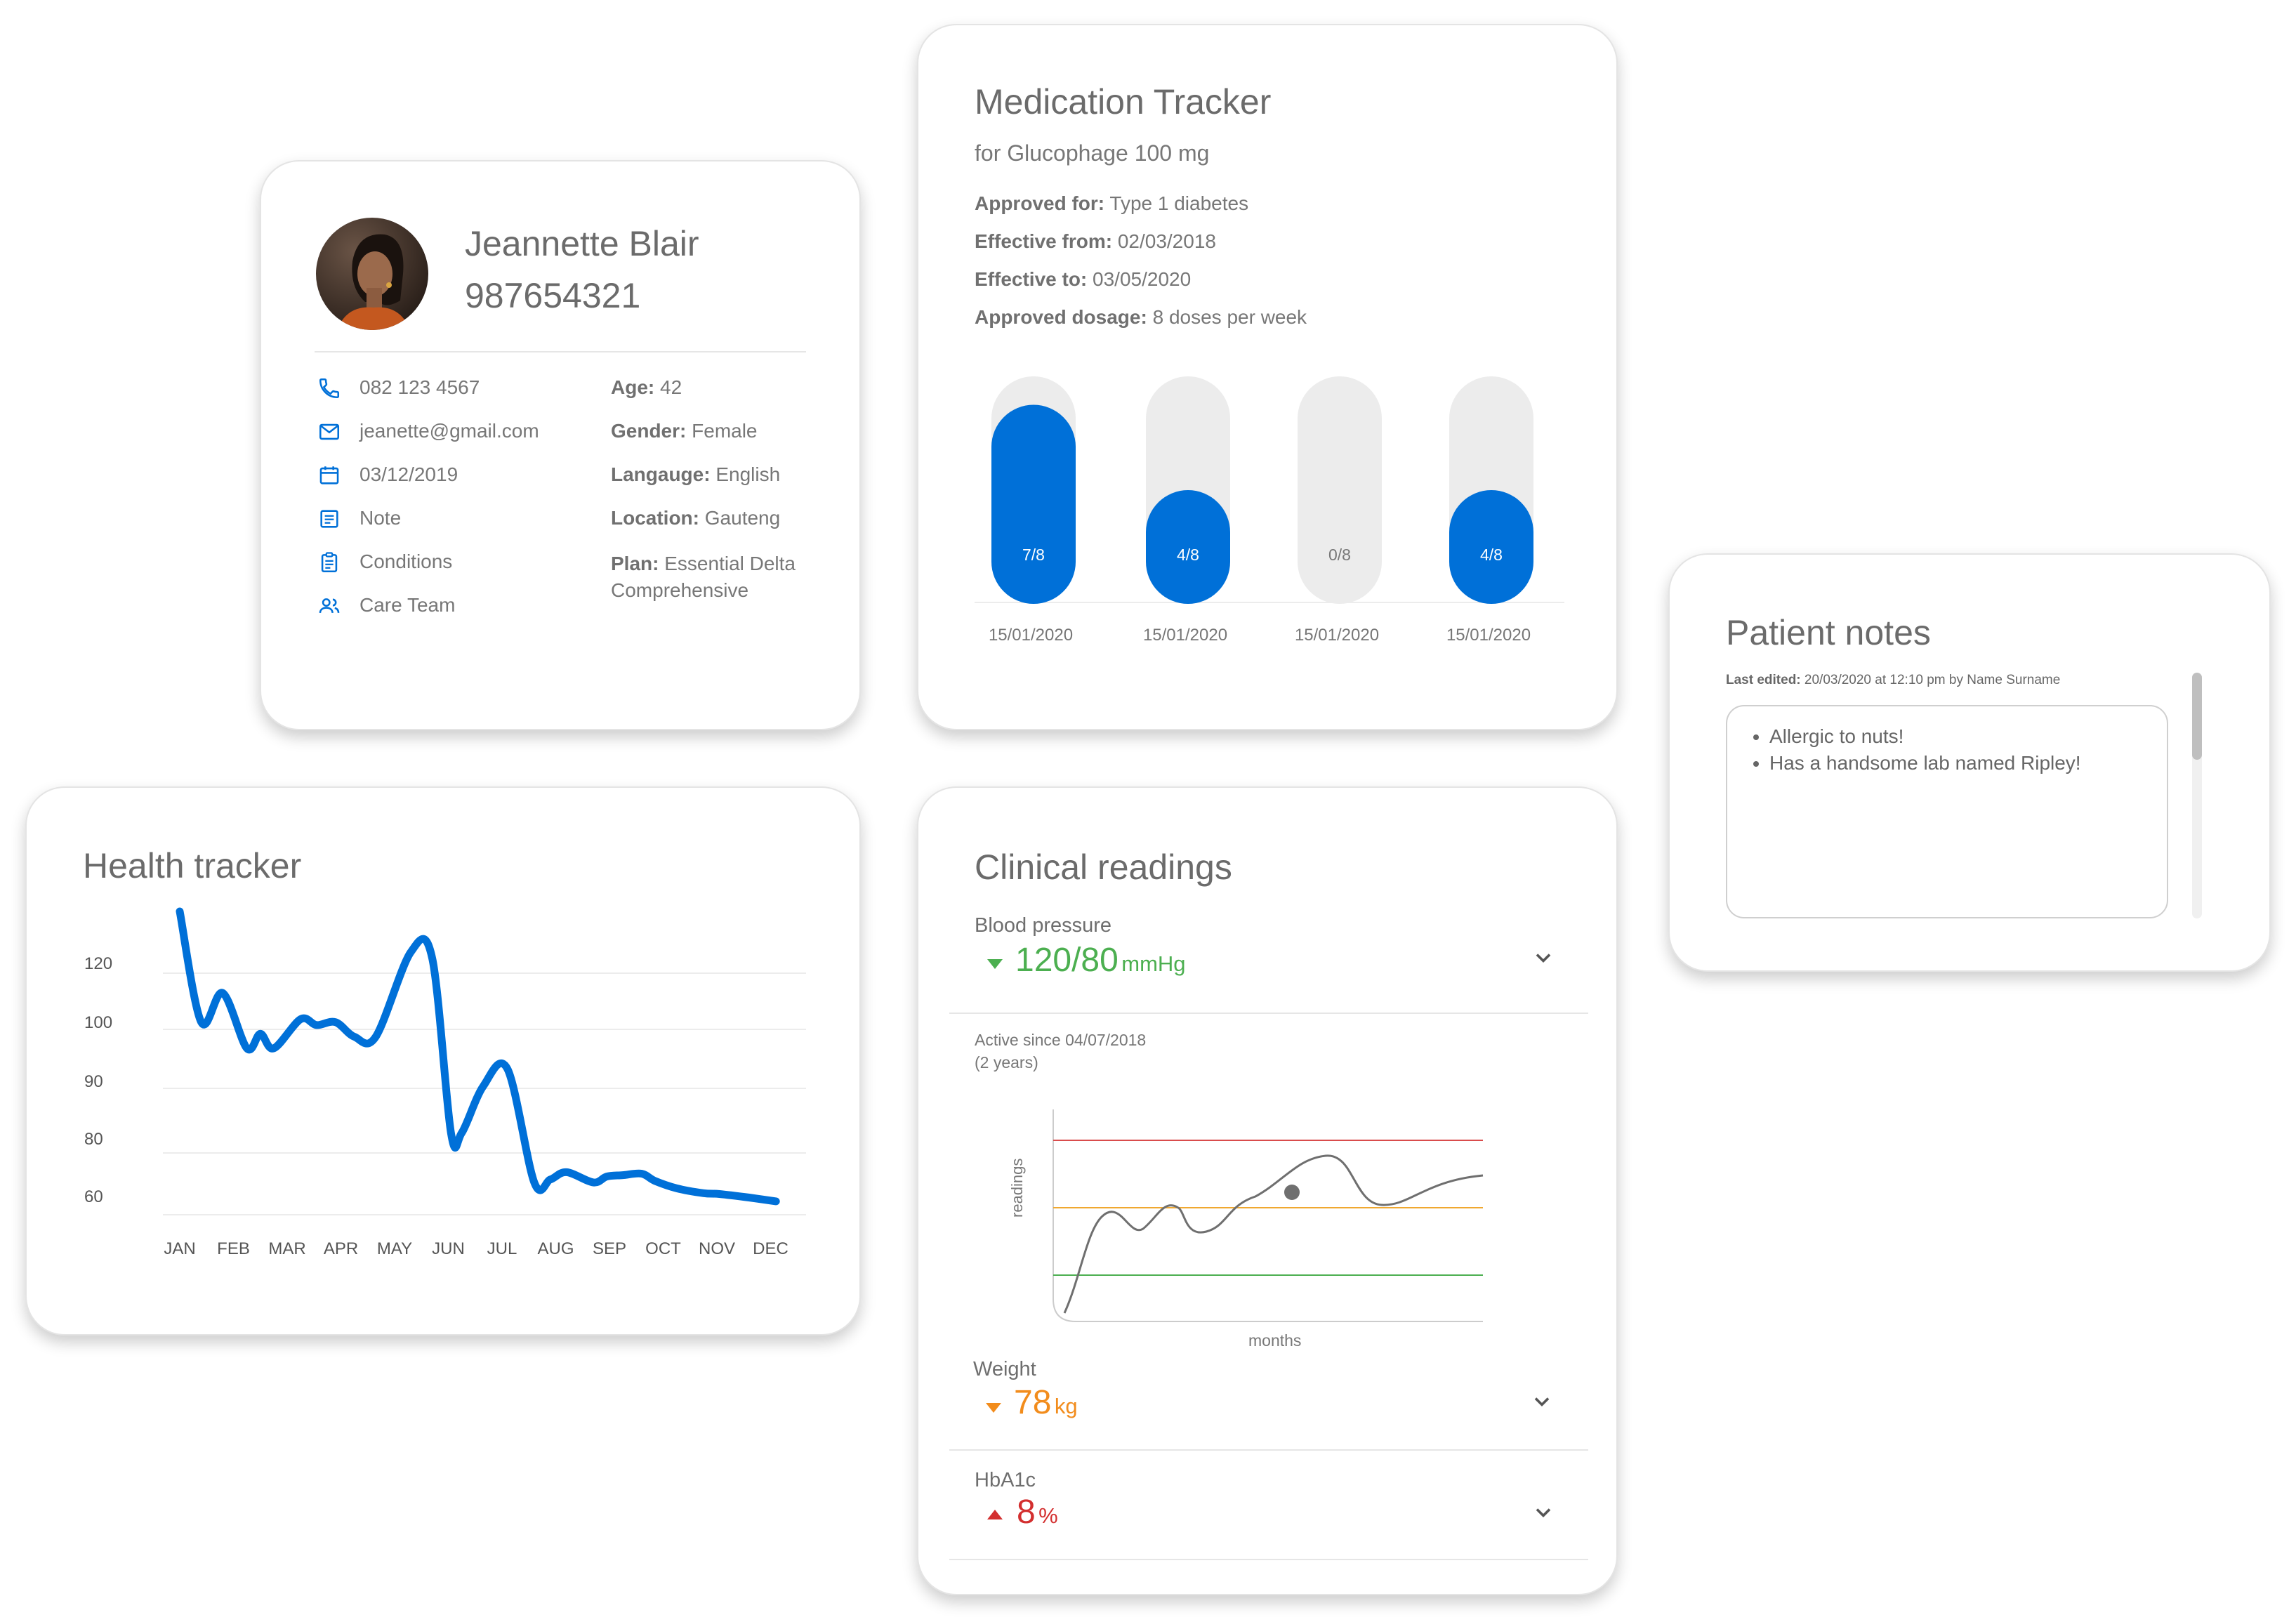  Describe the element at coordinates (329, 606) in the screenshot. I see `people-icon` at that location.